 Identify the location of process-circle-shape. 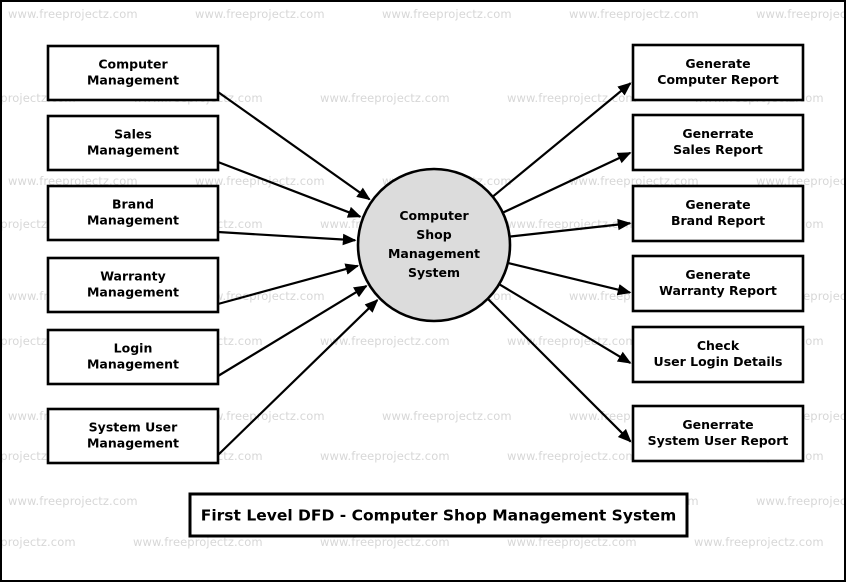
(434, 245).